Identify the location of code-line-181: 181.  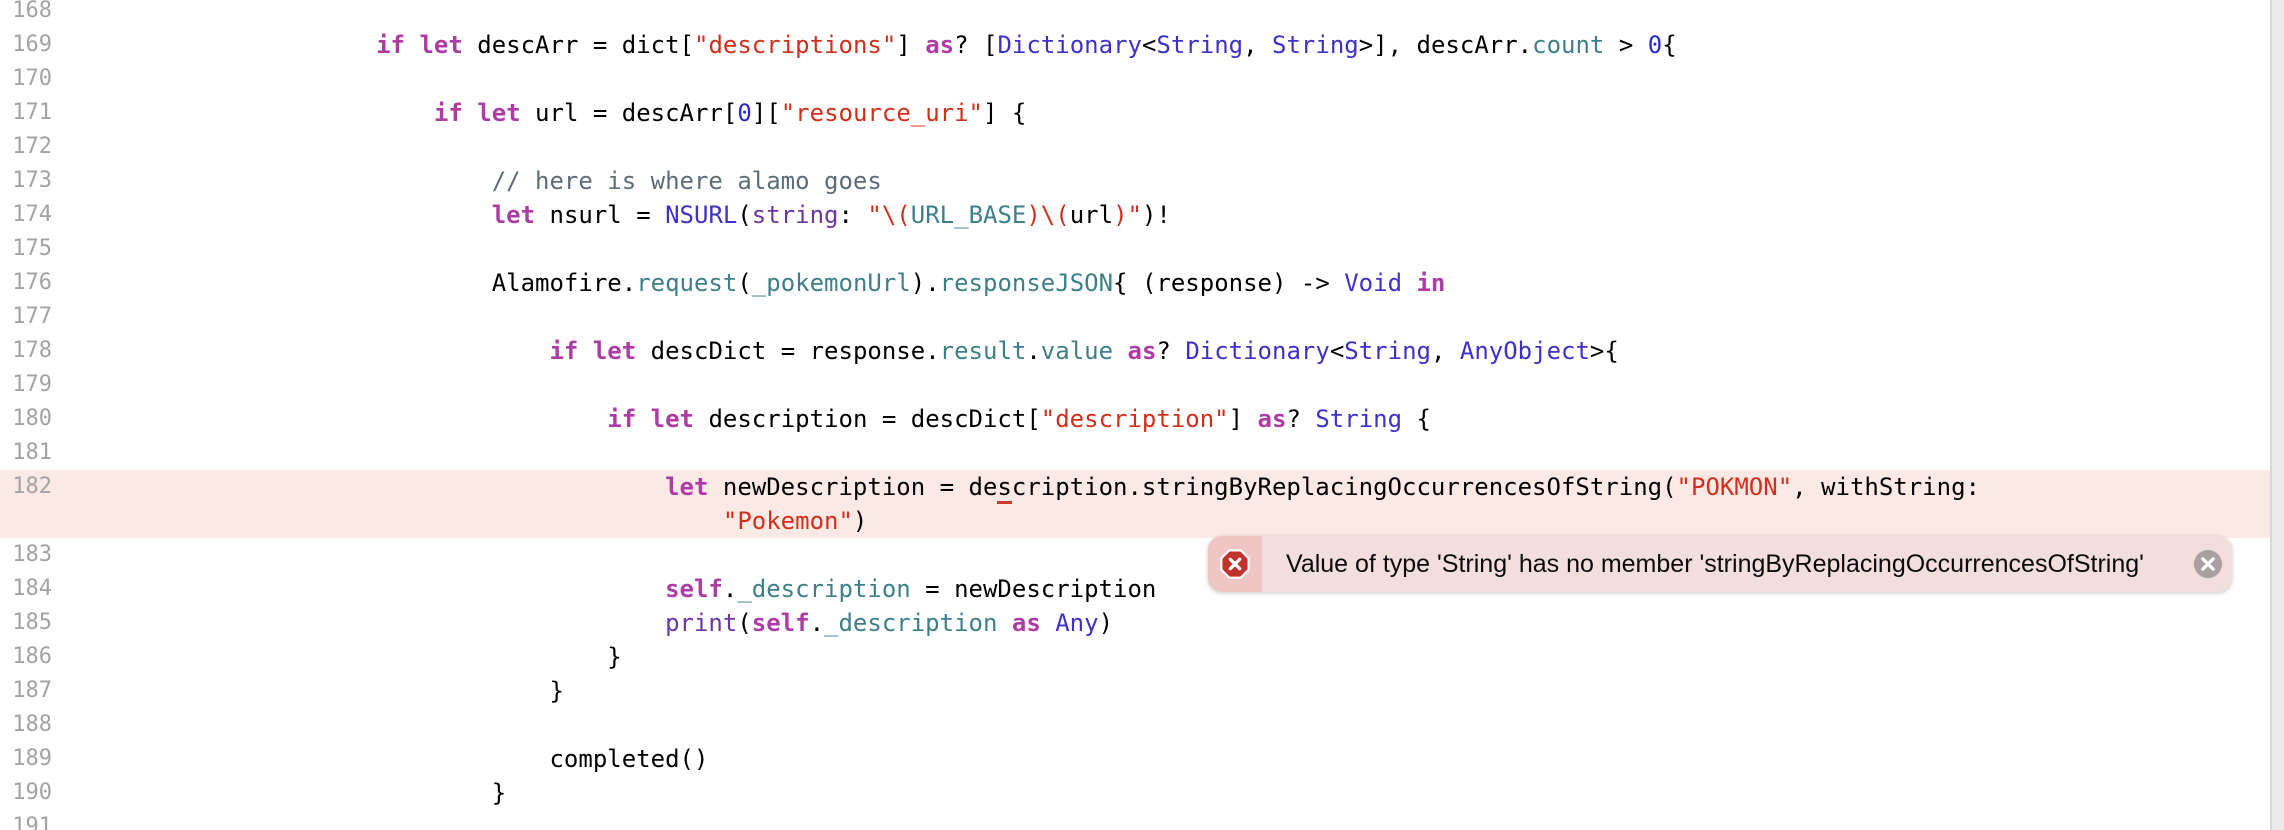
(1135, 453).